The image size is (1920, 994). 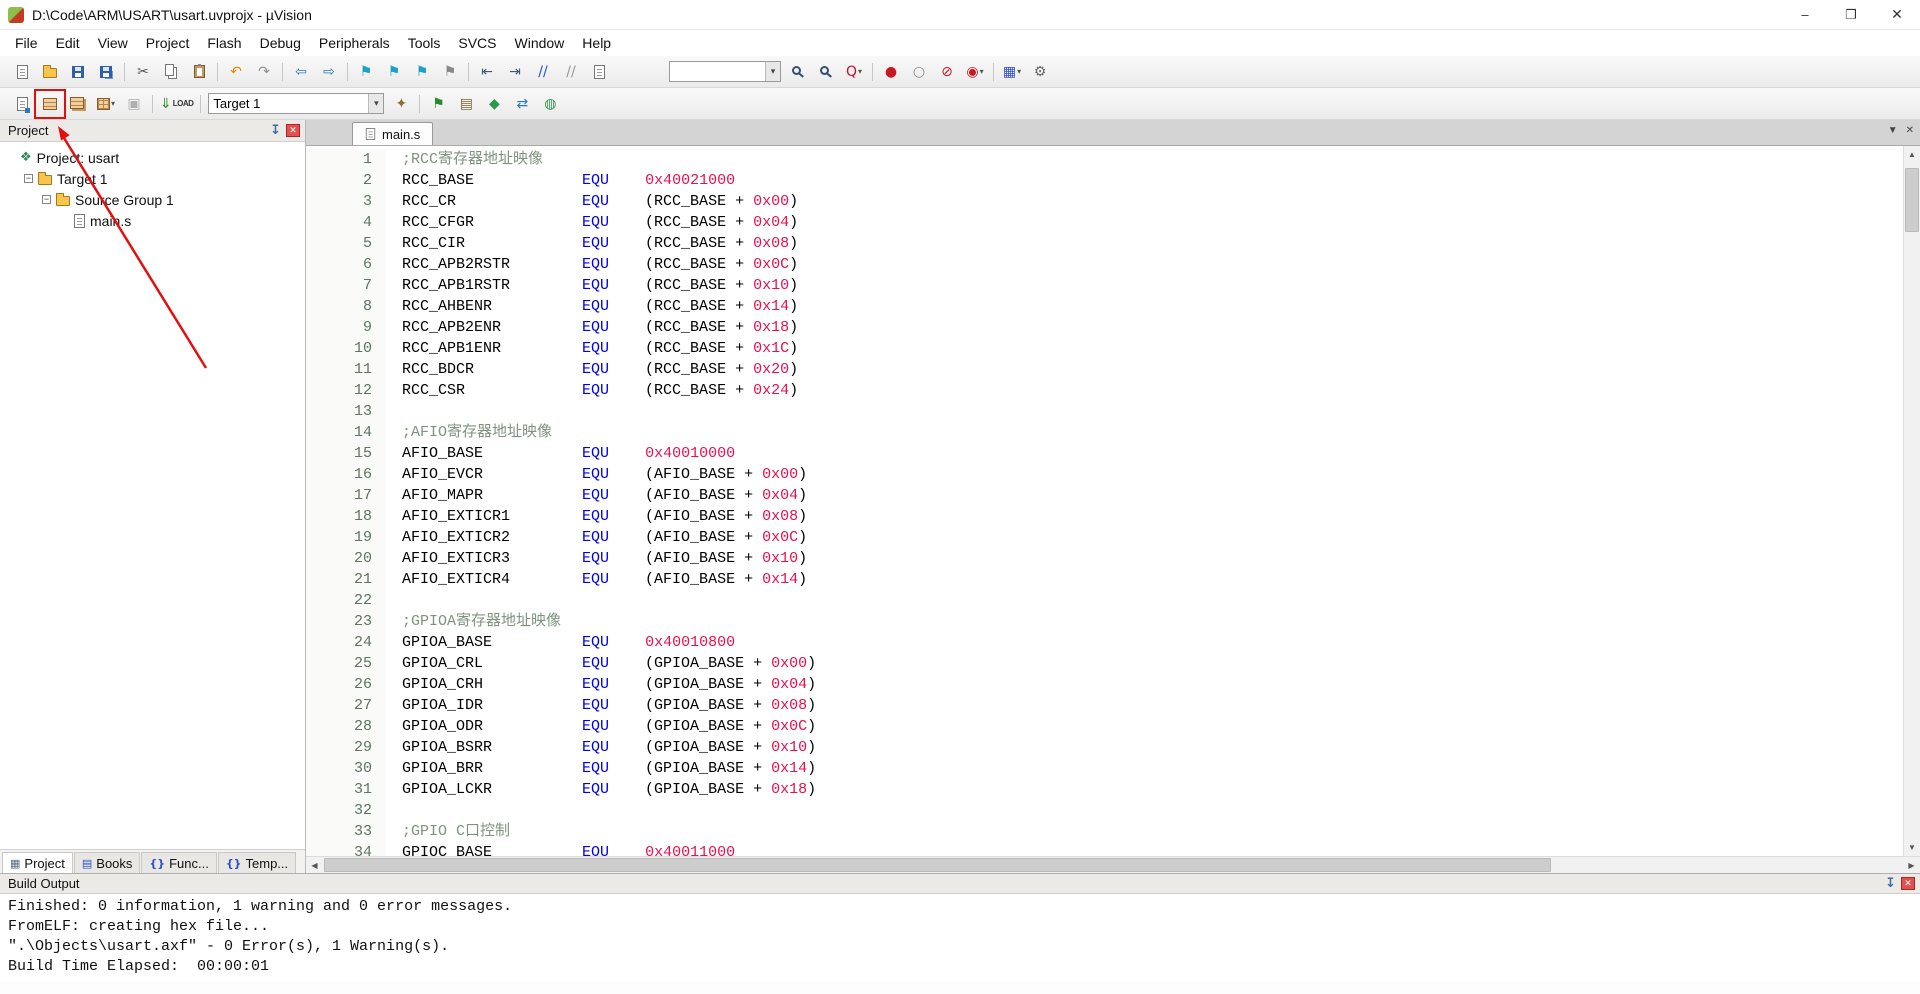 I want to click on code-line: 17 AFIO_MAPR EQU (AFIO_BASE + 0x04), so click(x=1104, y=495).